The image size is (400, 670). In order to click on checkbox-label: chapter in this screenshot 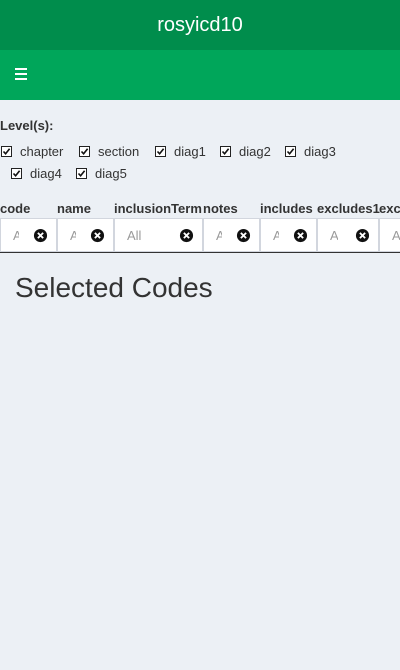, I will do `click(42, 151)`.